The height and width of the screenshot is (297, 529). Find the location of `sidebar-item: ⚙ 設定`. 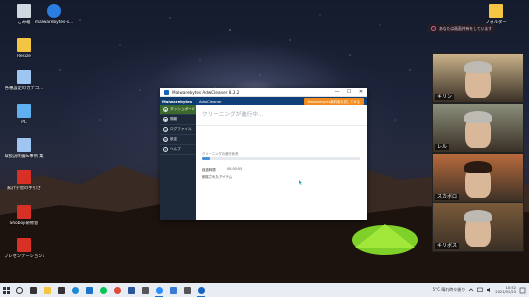

sidebar-item: ⚙ 設定 is located at coordinates (178, 140).